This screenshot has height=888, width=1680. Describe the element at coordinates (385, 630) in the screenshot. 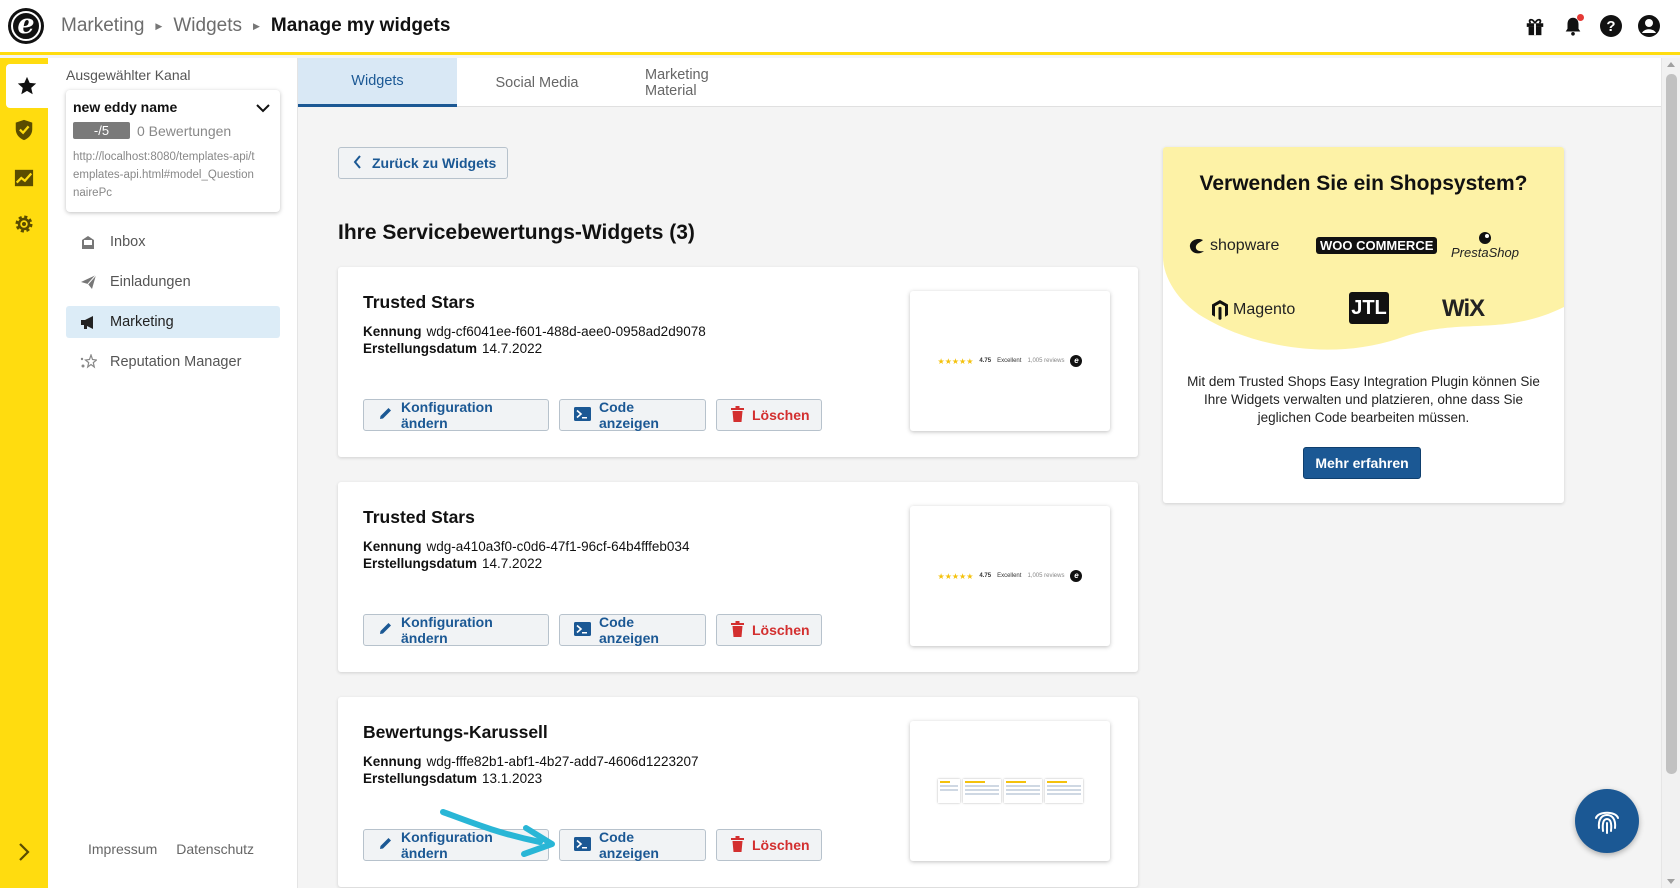

I see `pencil-icon` at that location.